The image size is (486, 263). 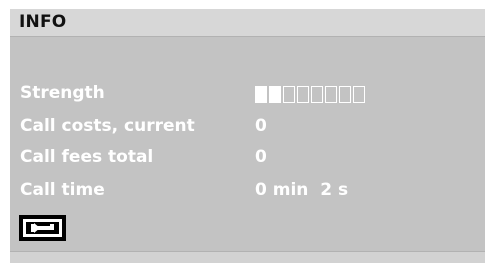 I want to click on call-time-value: 0 min 2 s, so click(x=302, y=190).